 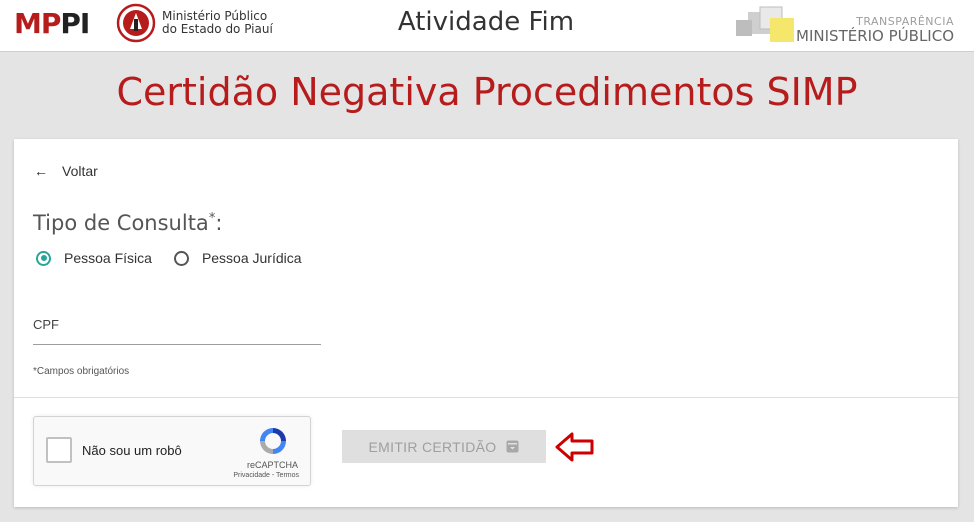 What do you see at coordinates (217, 29) in the screenshot?
I see `institution-line-2: do Estado do Piauí` at bounding box center [217, 29].